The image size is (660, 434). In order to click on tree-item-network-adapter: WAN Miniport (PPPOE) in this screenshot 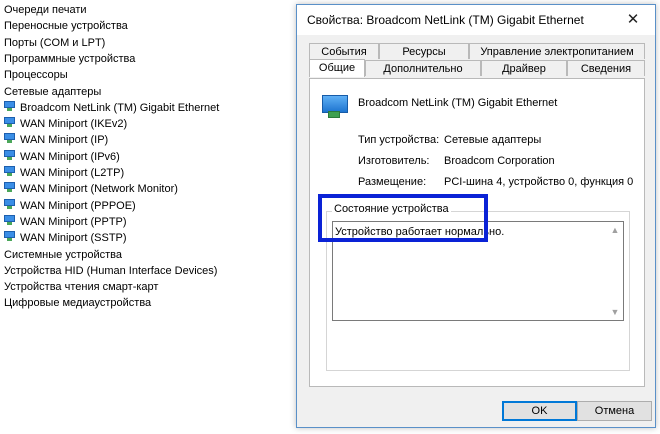, I will do `click(70, 206)`.